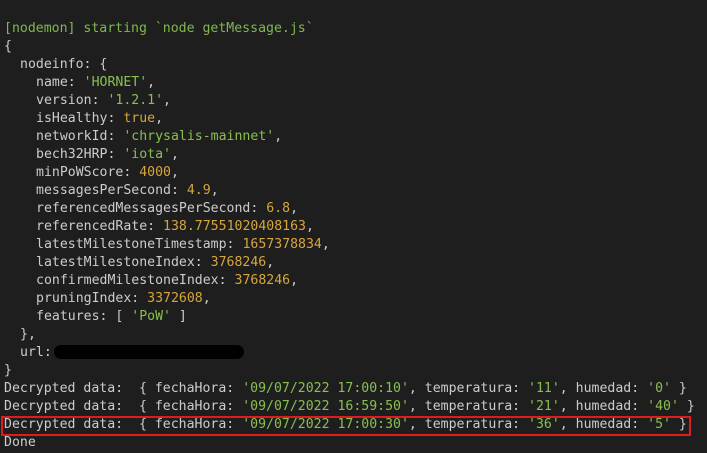 The image size is (707, 453). I want to click on nodeinfo-field-line: bech32HRP: 'iota',, so click(91, 155).